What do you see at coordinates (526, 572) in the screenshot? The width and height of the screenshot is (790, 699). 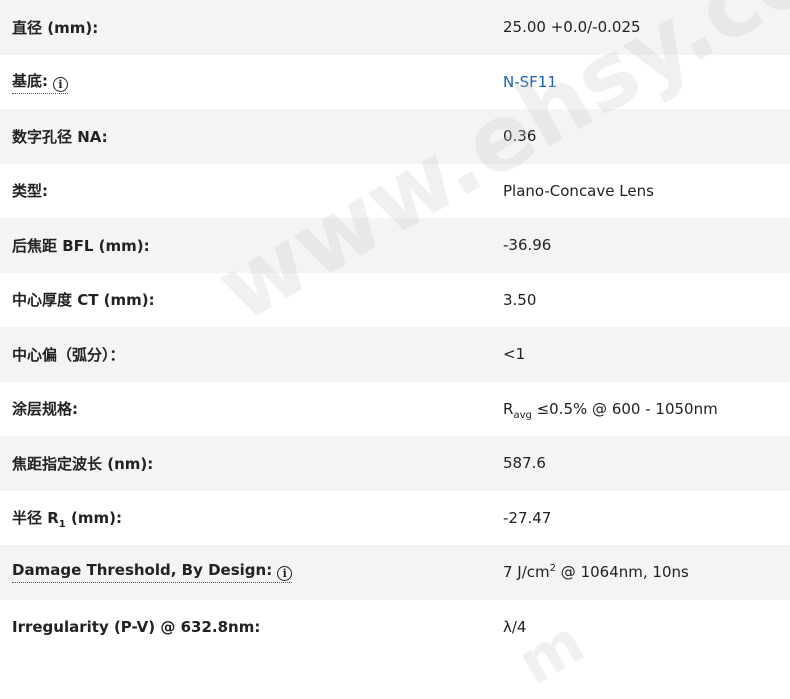 I see `value-prefix: 7 J/cm` at bounding box center [526, 572].